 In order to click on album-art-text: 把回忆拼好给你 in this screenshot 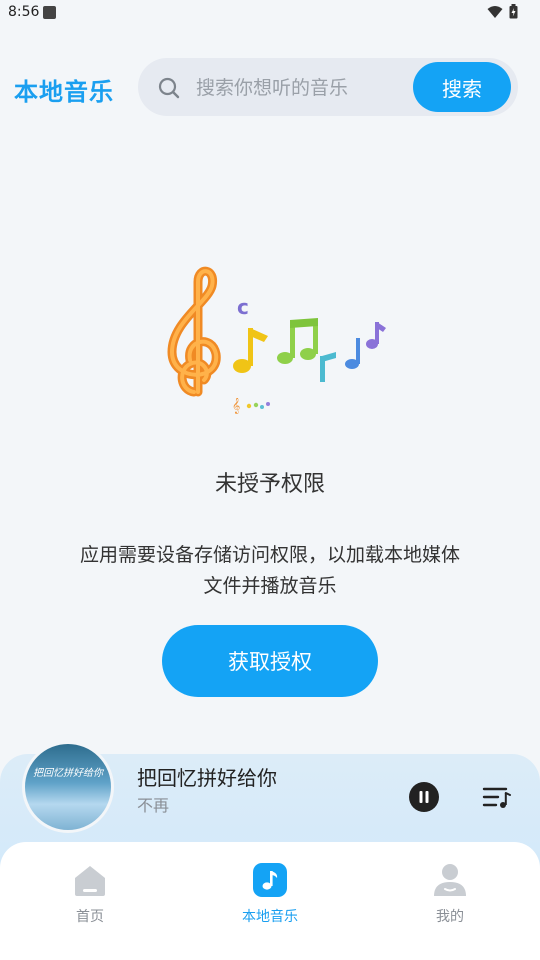, I will do `click(68, 773)`.